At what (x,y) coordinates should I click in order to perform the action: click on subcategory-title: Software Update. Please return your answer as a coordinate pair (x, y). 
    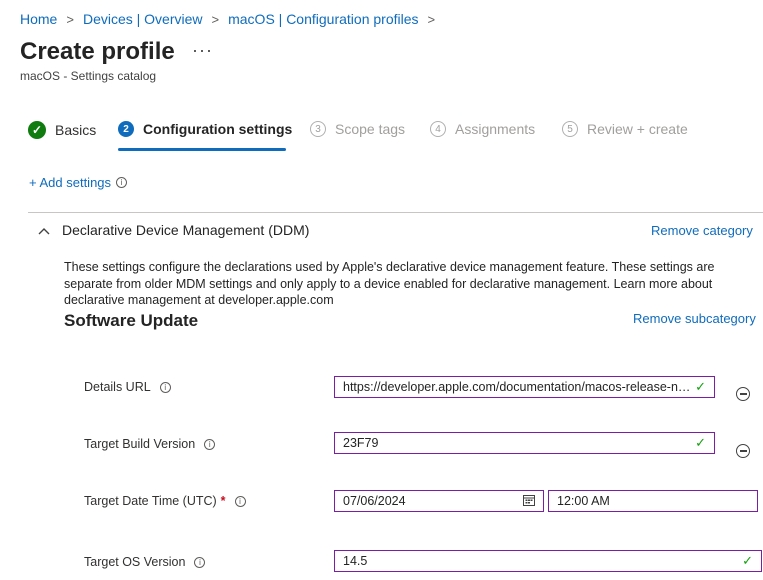
    Looking at the image, I should click on (131, 320).